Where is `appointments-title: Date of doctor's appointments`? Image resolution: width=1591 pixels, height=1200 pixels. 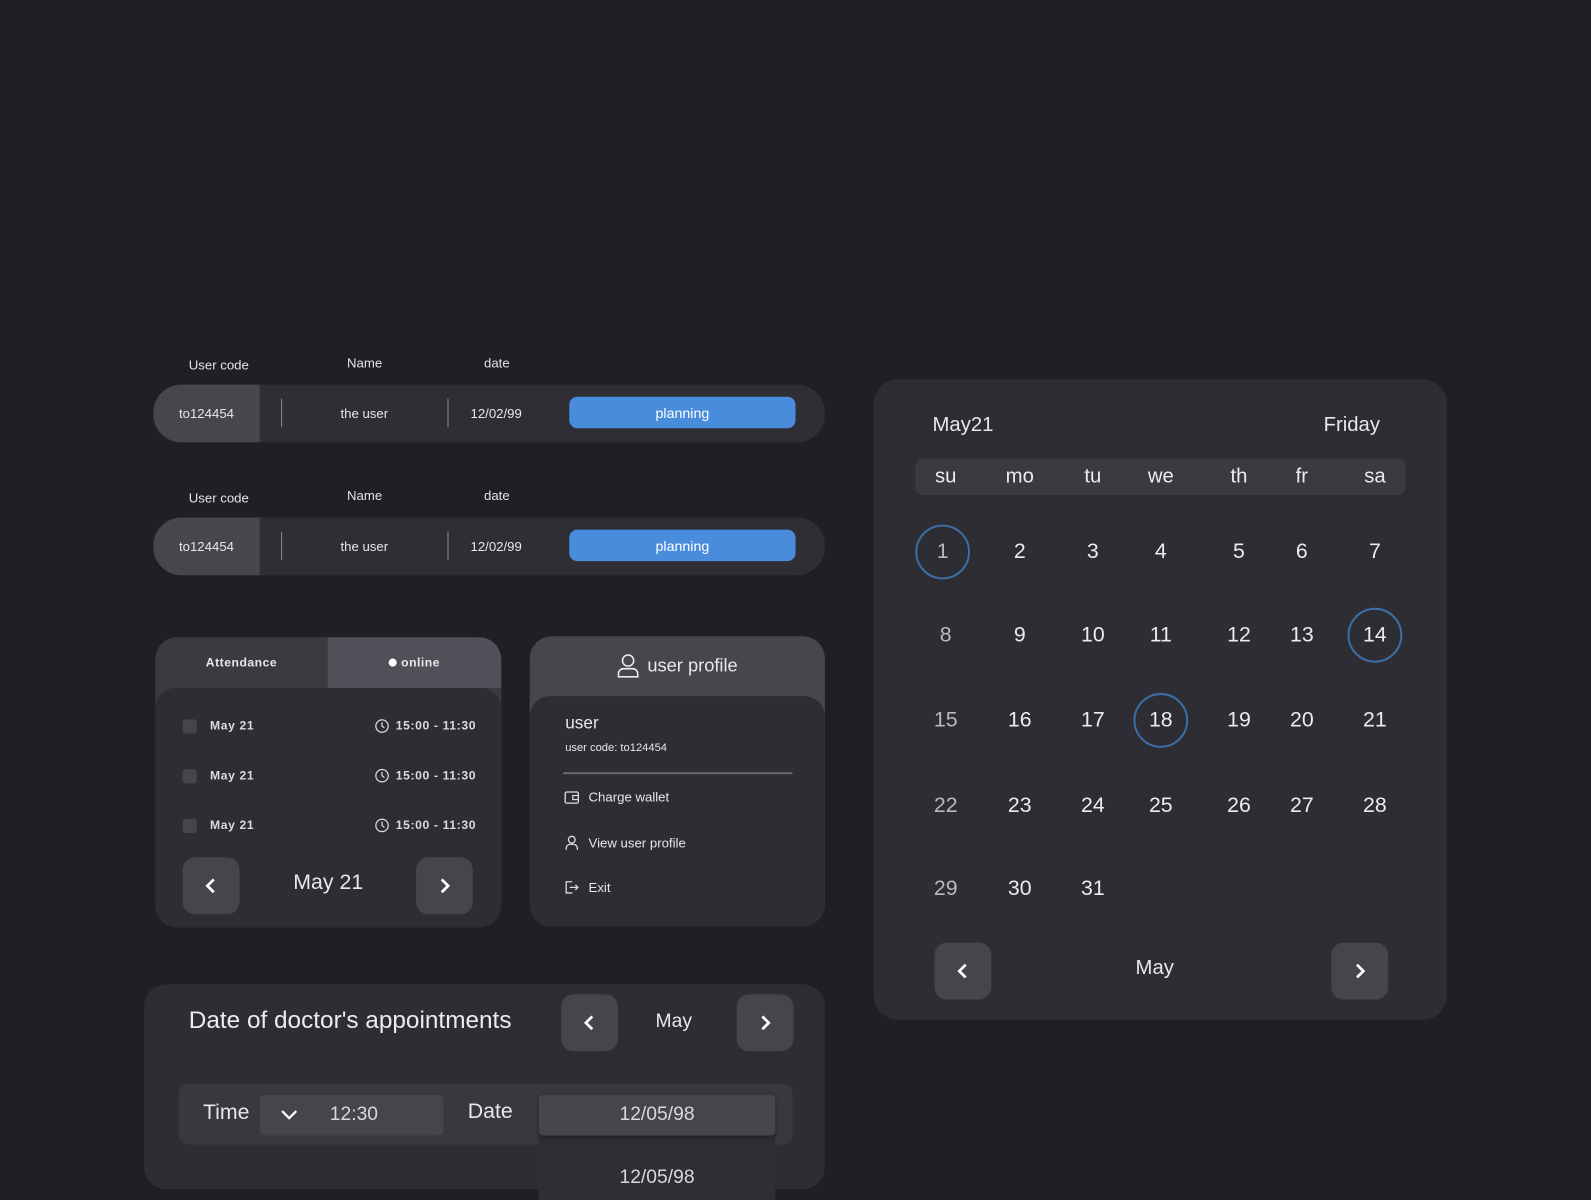
appointments-title: Date of doctor's appointments is located at coordinates (350, 1020).